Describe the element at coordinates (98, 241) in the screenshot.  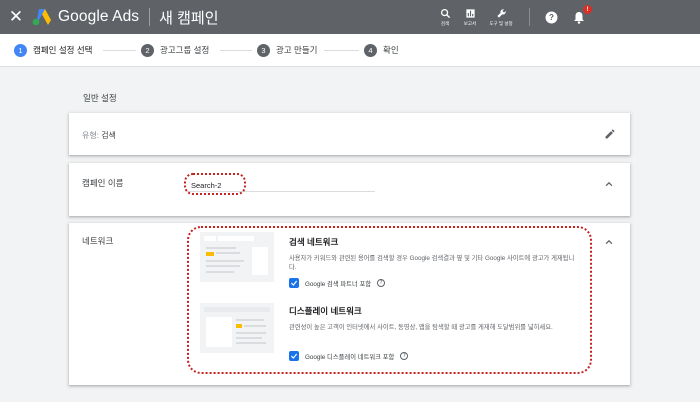
I see `network-label: 네트워크` at that location.